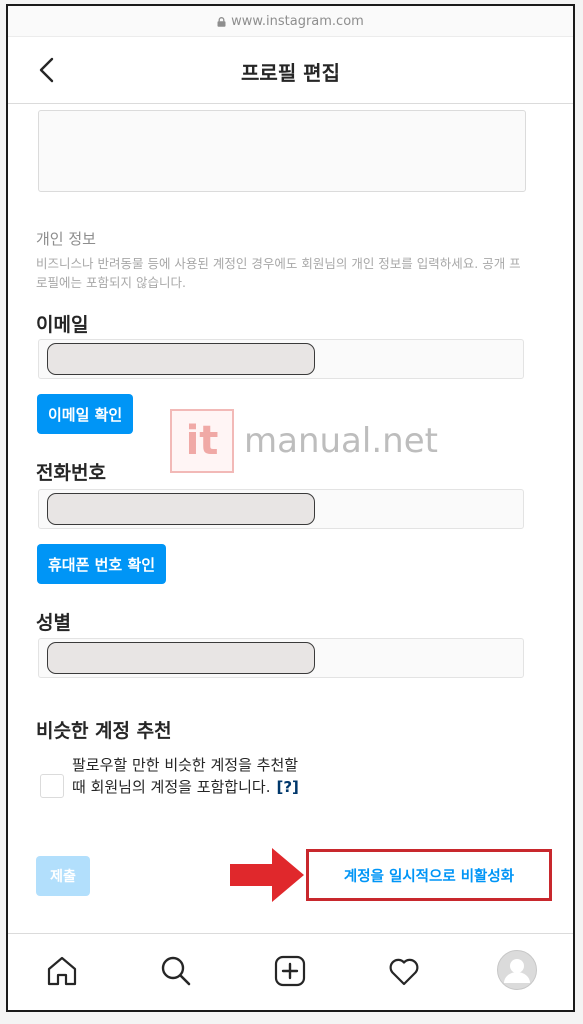  I want to click on gender-label: 성별, so click(53, 623).